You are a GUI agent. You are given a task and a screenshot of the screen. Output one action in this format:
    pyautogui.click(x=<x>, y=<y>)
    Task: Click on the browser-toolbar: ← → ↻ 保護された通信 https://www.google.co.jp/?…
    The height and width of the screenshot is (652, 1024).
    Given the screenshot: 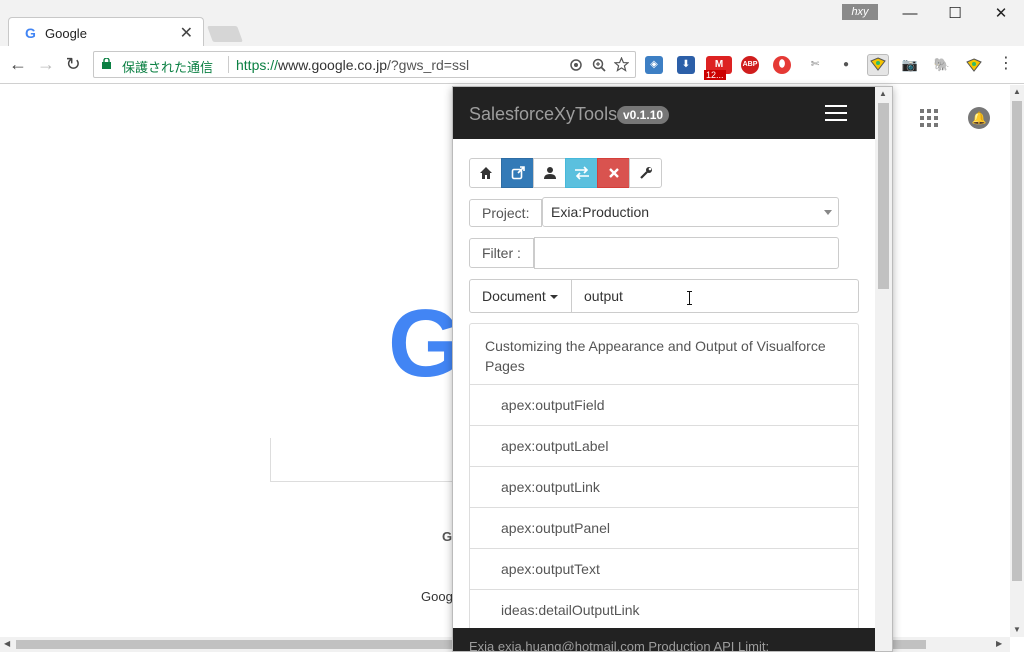 What is the action you would take?
    pyautogui.click(x=512, y=65)
    